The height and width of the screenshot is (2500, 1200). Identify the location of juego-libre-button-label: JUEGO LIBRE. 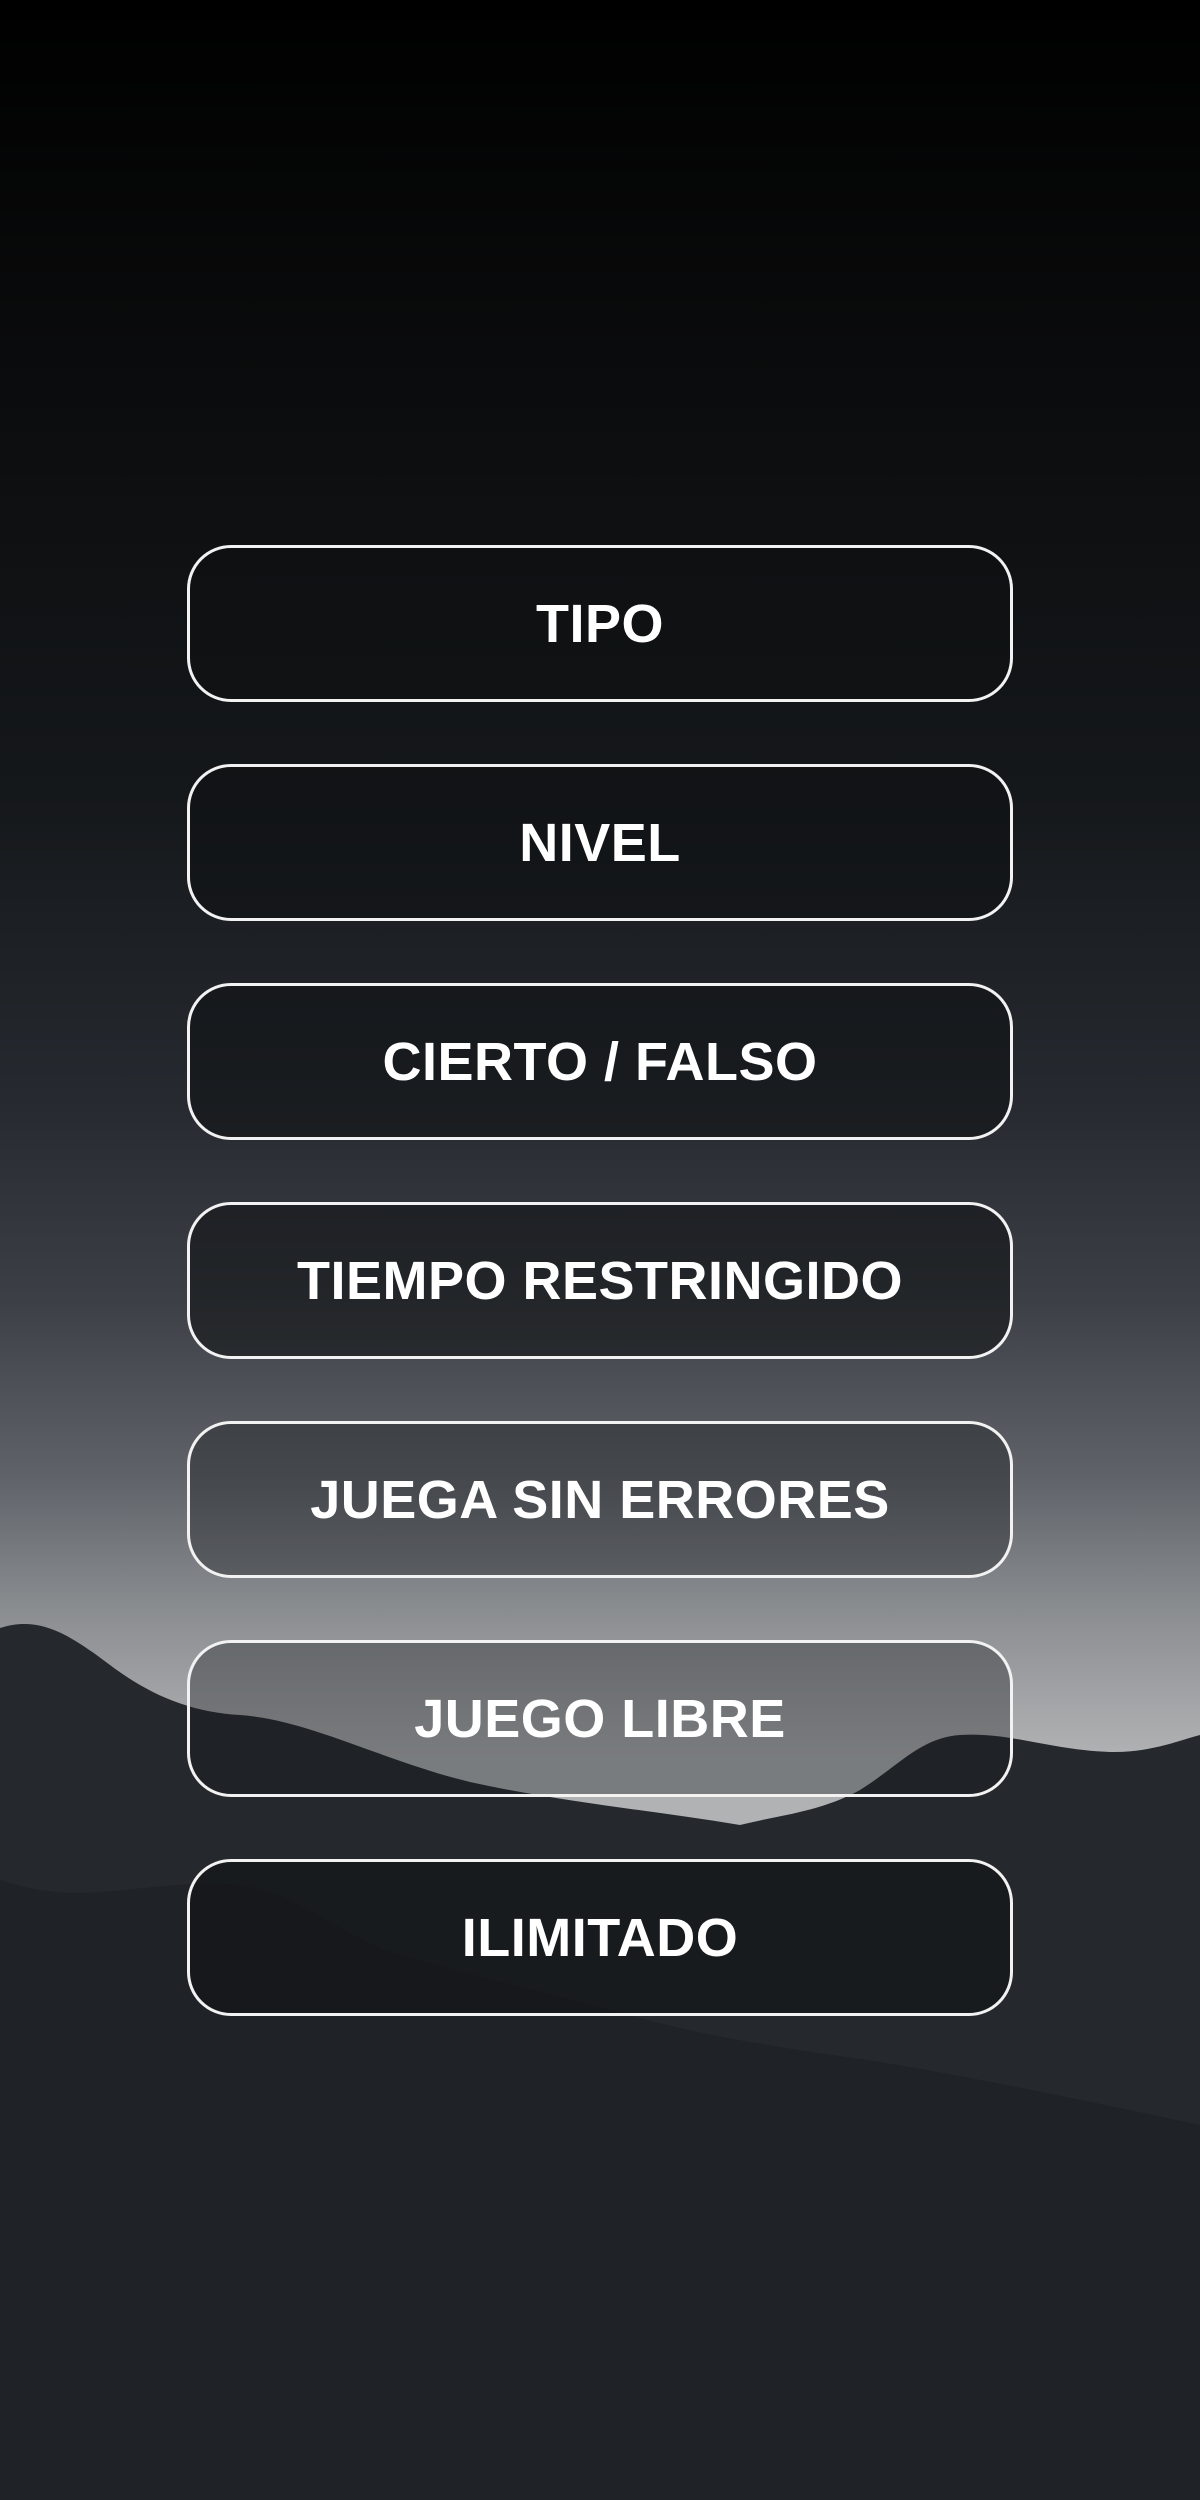
(600, 1718).